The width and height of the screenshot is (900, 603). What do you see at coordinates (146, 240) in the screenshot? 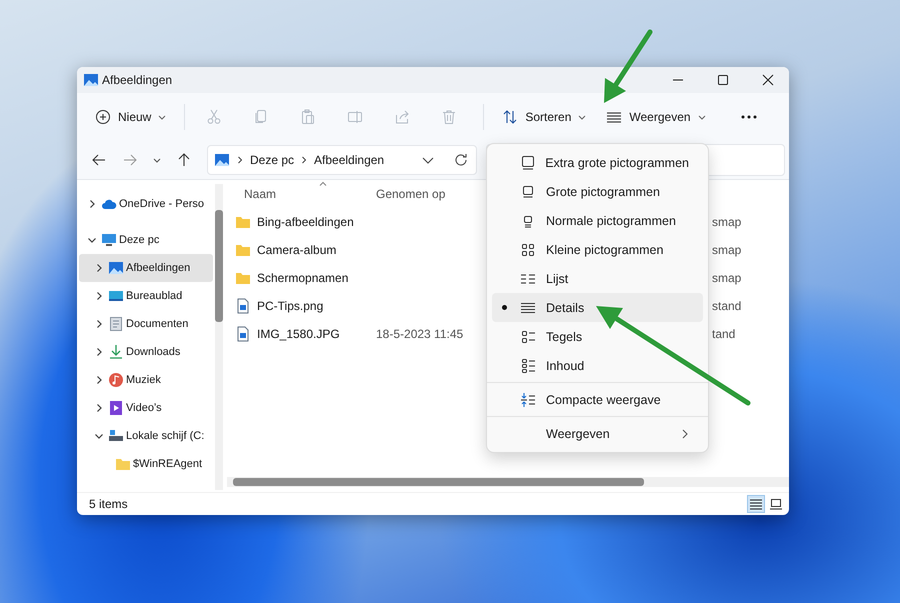
I see `sidebar-item: Deze pc` at bounding box center [146, 240].